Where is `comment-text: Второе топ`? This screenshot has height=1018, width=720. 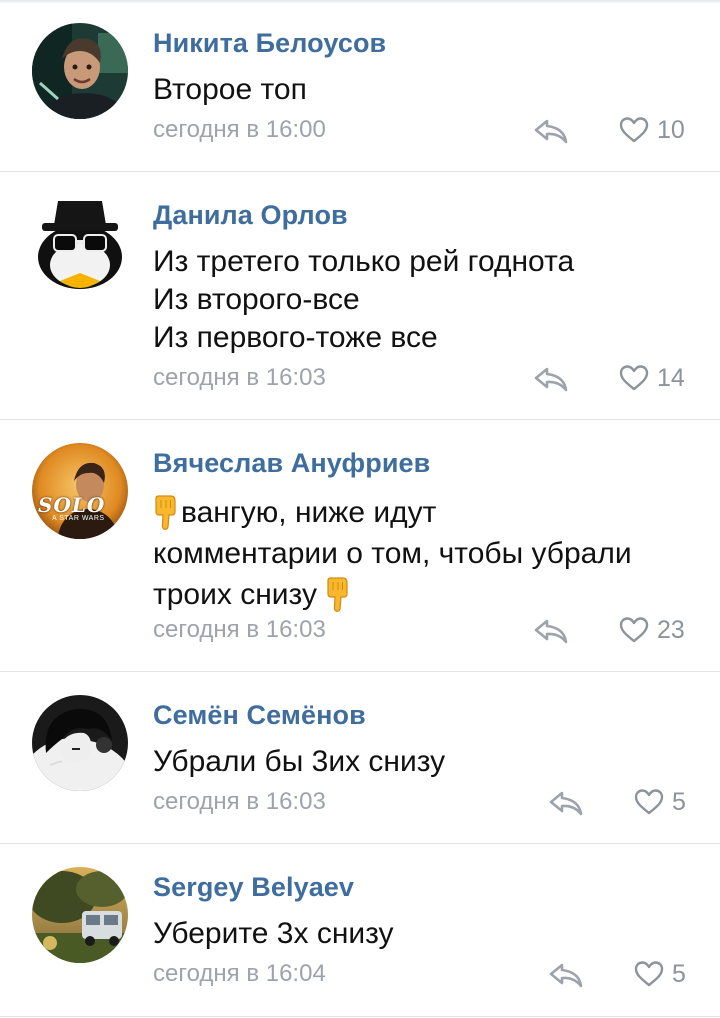 comment-text: Второе топ is located at coordinates (423, 90).